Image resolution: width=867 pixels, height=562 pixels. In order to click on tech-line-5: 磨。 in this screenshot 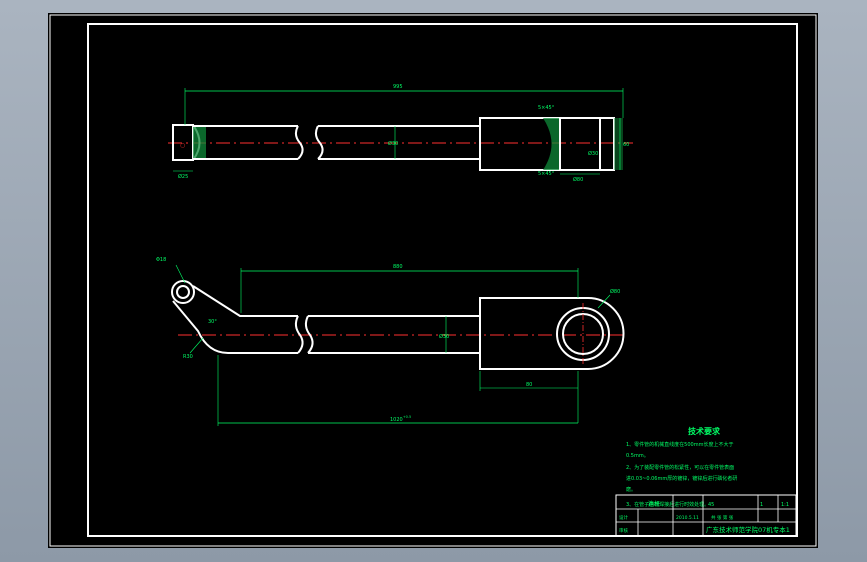, I will do `click(631, 489)`.